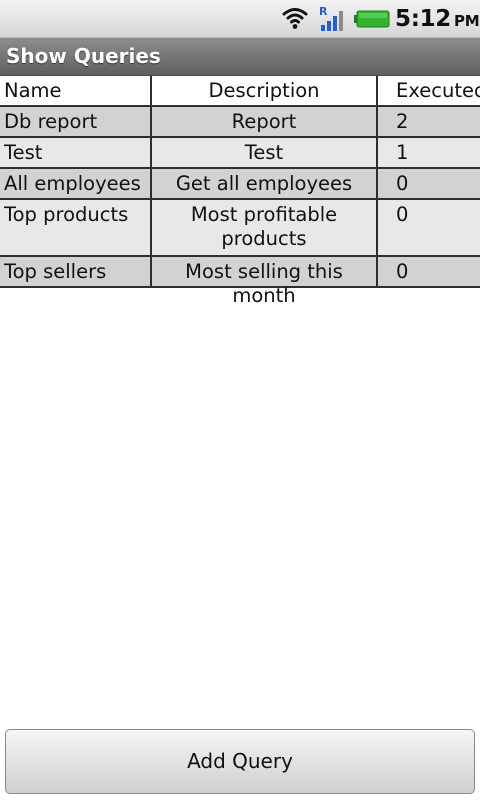 The height and width of the screenshot is (800, 480). What do you see at coordinates (323, 11) in the screenshot?
I see `roaming-indicator: R` at bounding box center [323, 11].